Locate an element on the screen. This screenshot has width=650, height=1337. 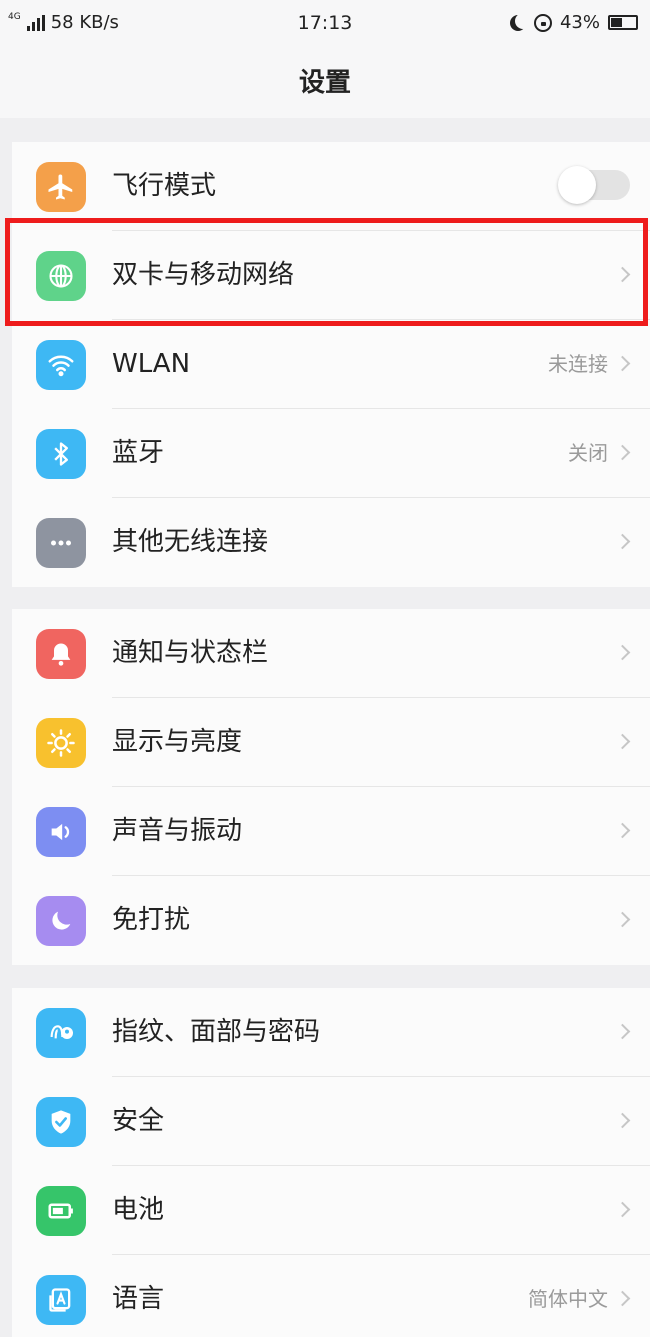
top-bar: 4G 58 KB/s 17:13 43% 设置 is located at coordinates (325, 59).